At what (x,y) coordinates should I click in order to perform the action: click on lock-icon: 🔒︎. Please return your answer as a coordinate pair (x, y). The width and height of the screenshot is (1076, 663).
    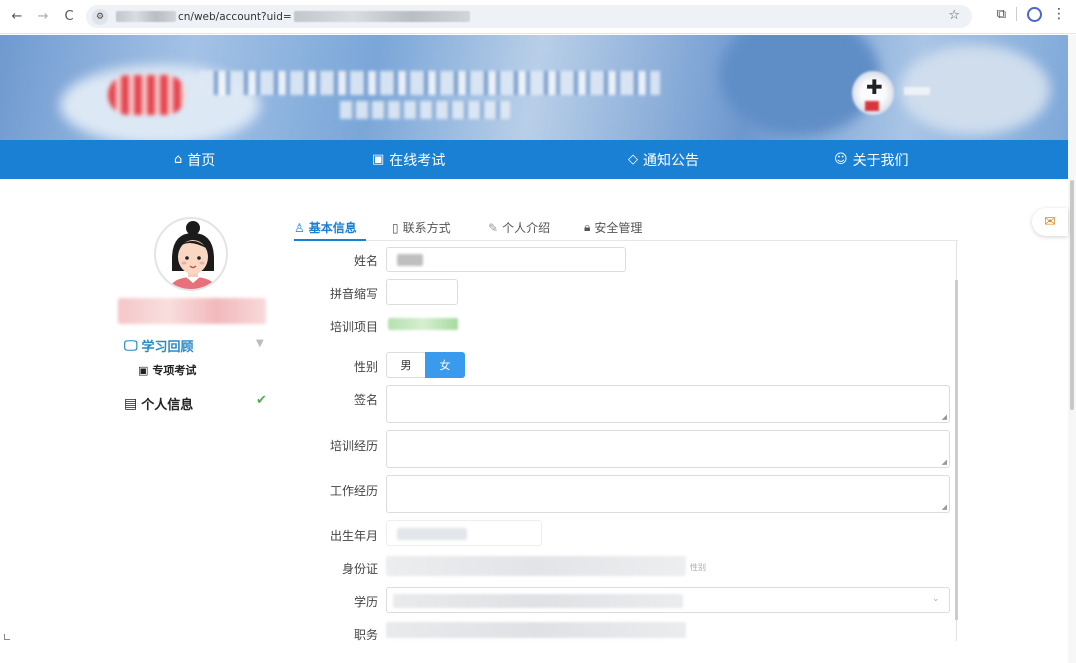
    Looking at the image, I should click on (587, 227).